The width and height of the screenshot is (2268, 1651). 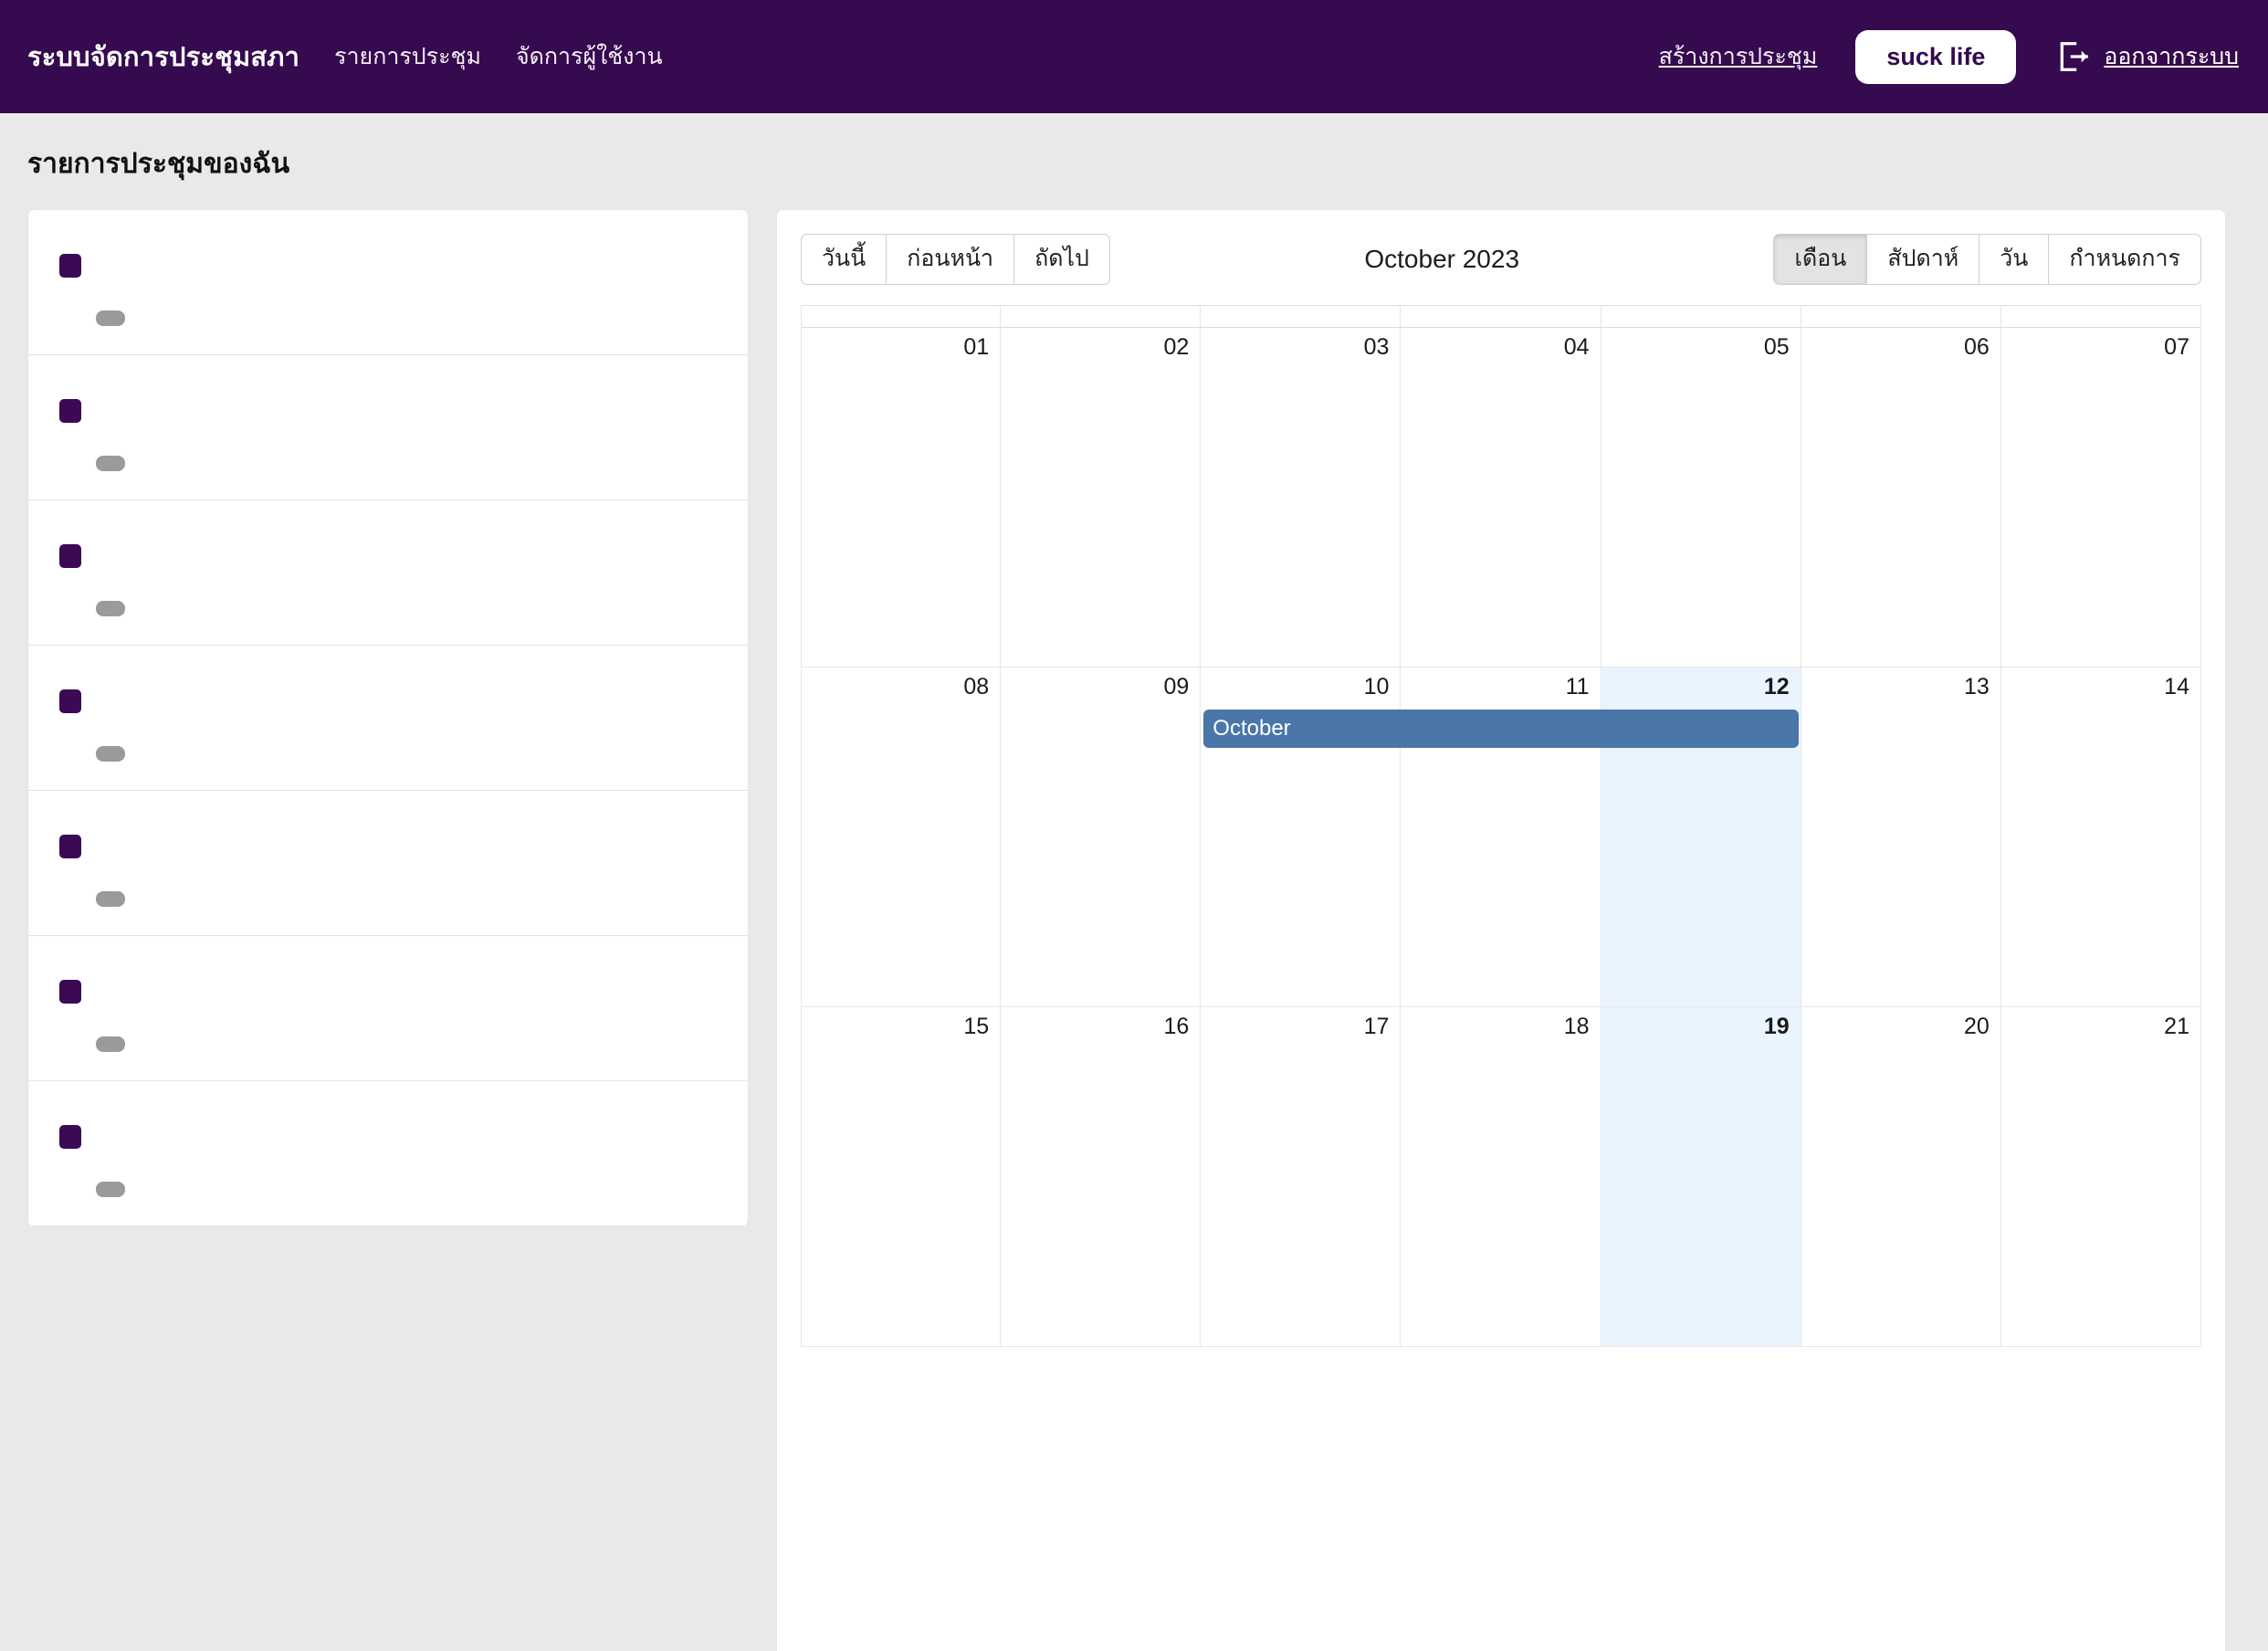 What do you see at coordinates (2124, 259) in the screenshot?
I see `calendar-view-agenda-button: กำหนดการ` at bounding box center [2124, 259].